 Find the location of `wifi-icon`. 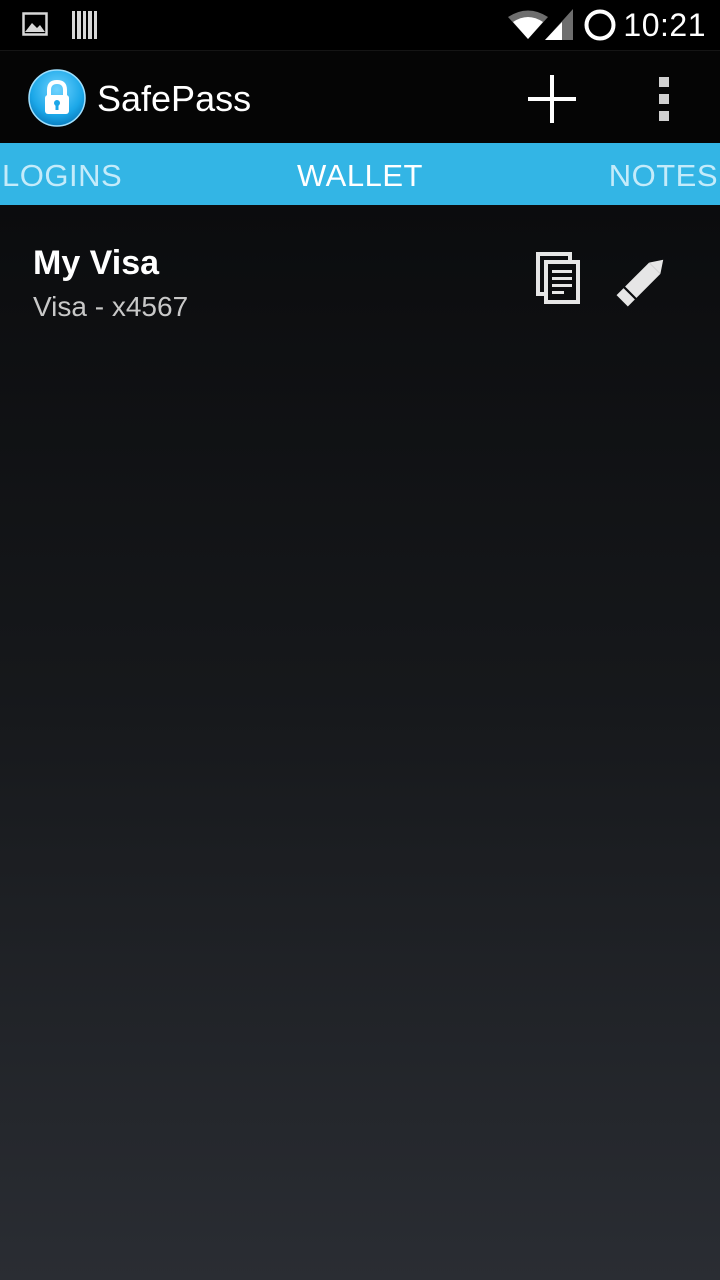

wifi-icon is located at coordinates (528, 24).